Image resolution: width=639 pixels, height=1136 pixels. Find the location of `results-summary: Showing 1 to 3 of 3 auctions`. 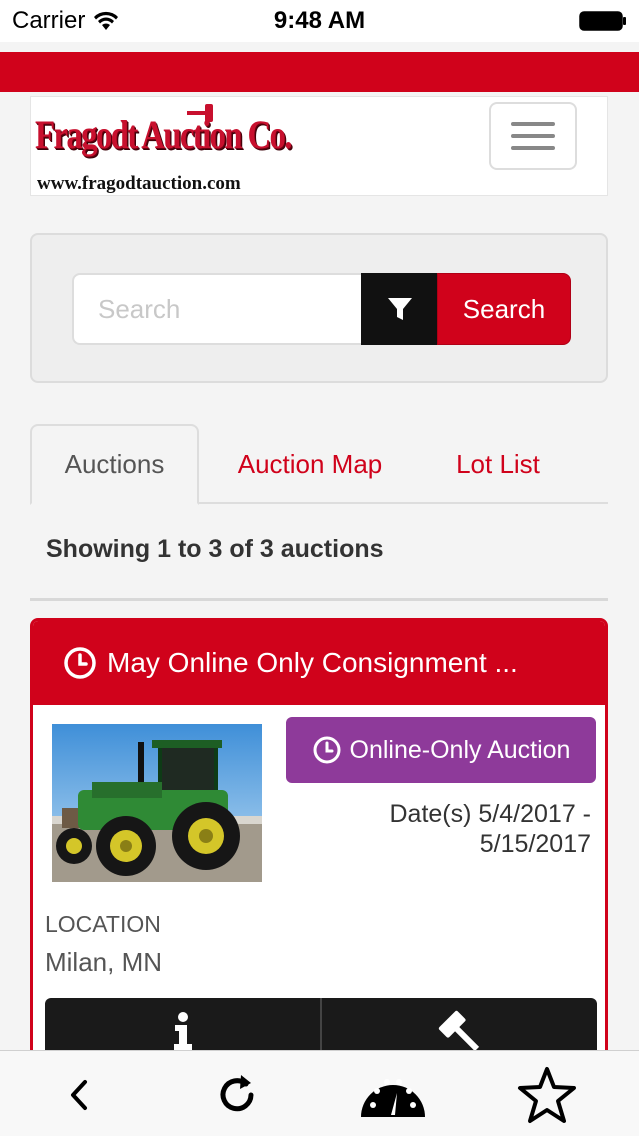

results-summary: Showing 1 to 3 of 3 auctions is located at coordinates (215, 549).